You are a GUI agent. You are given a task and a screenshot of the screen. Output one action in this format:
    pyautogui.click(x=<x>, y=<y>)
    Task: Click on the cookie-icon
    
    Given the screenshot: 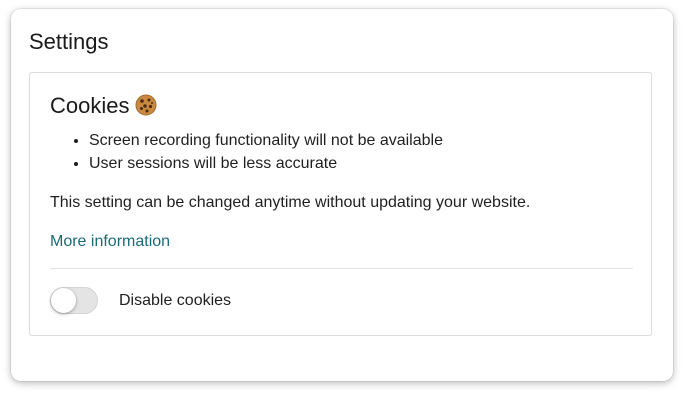 What is the action you would take?
    pyautogui.click(x=146, y=105)
    